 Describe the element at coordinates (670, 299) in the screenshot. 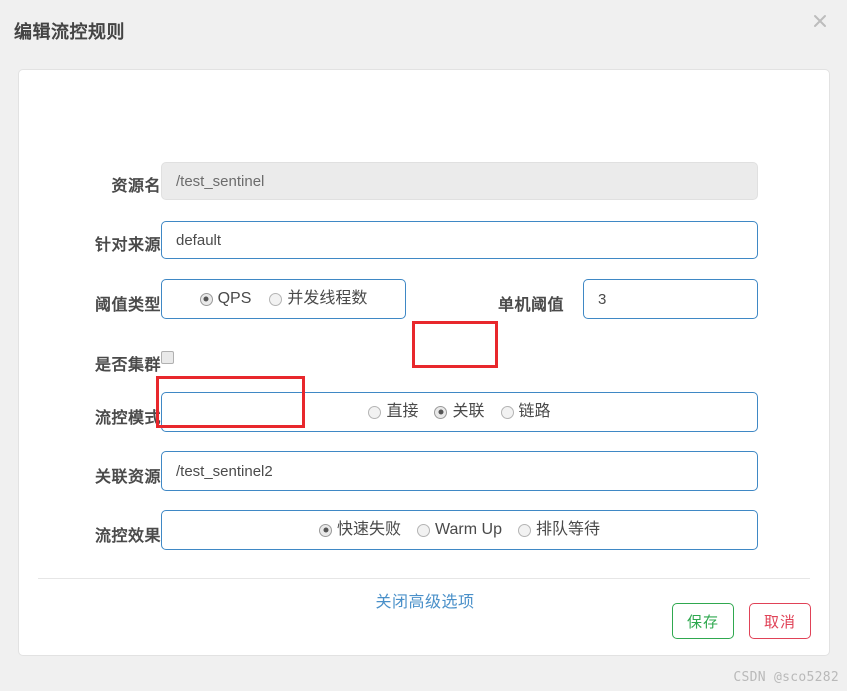

I see `single-threshold-input` at that location.